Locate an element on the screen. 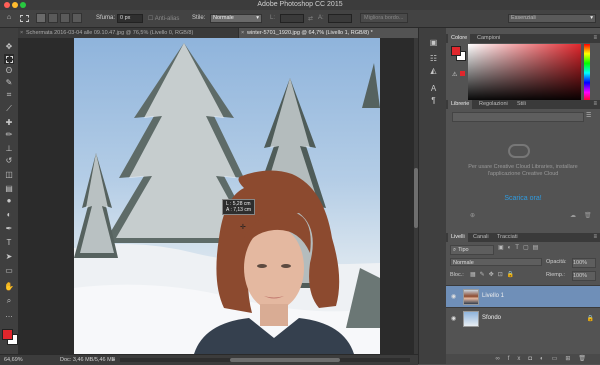 The height and width of the screenshot is (365, 600). tab-channels: Canali is located at coordinates (481, 237).